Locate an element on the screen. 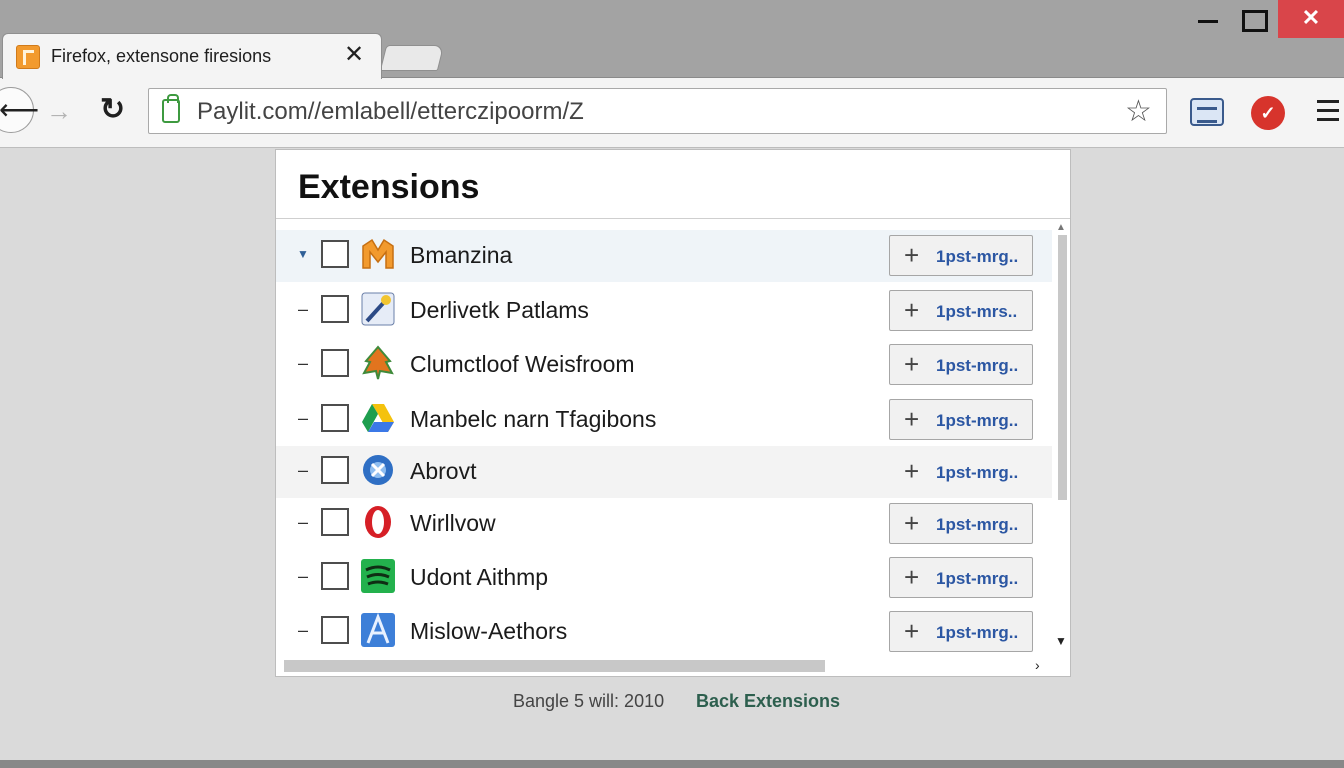 The width and height of the screenshot is (1344, 768). reload-button: ↻ is located at coordinates (112, 109).